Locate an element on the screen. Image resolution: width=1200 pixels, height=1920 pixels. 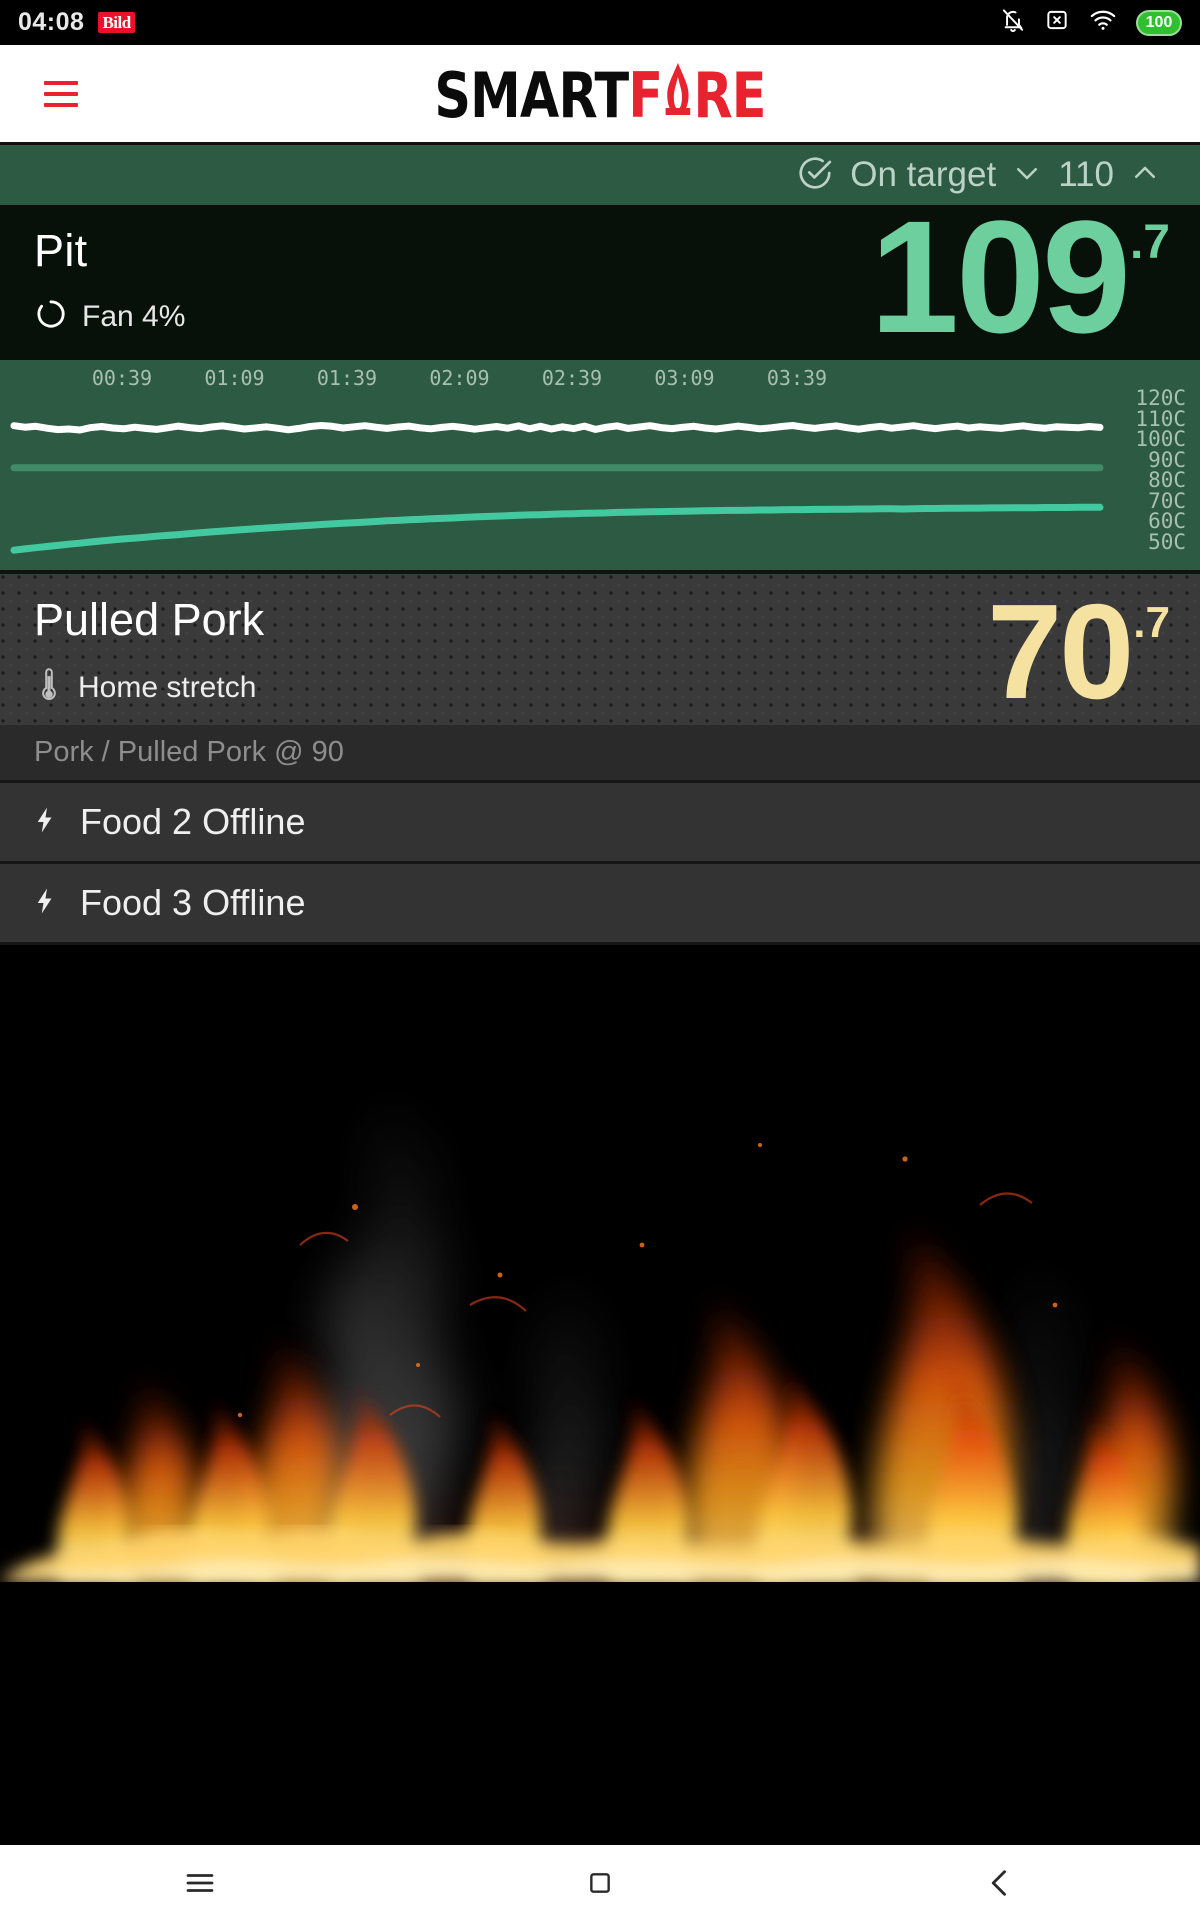
chart-y-tick: 50C is located at coordinates (1167, 541).